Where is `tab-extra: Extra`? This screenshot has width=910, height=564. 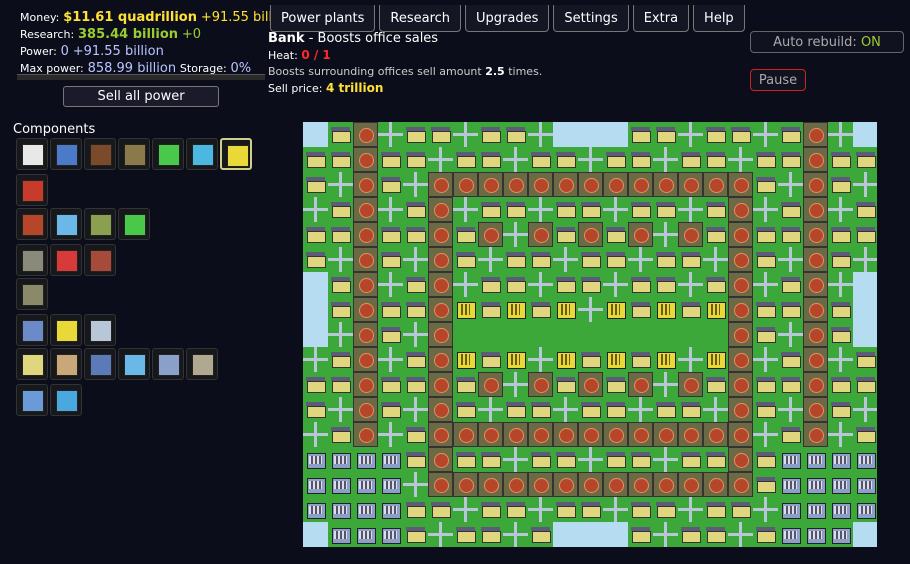
tab-extra: Extra is located at coordinates (661, 18).